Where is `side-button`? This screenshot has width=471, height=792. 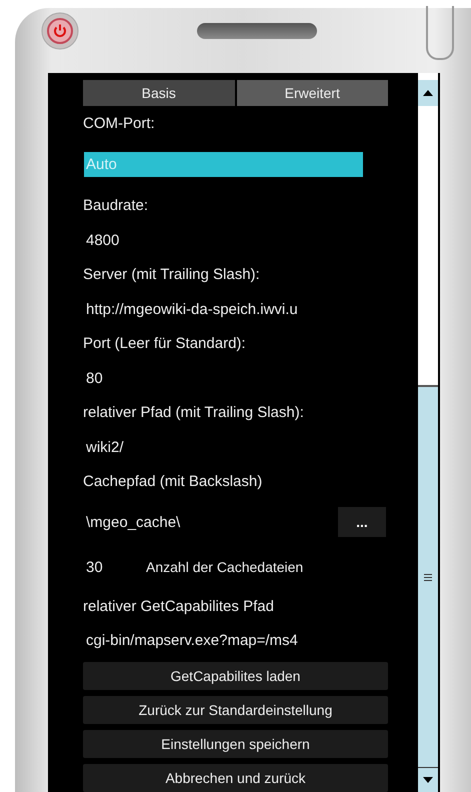 side-button is located at coordinates (440, 33).